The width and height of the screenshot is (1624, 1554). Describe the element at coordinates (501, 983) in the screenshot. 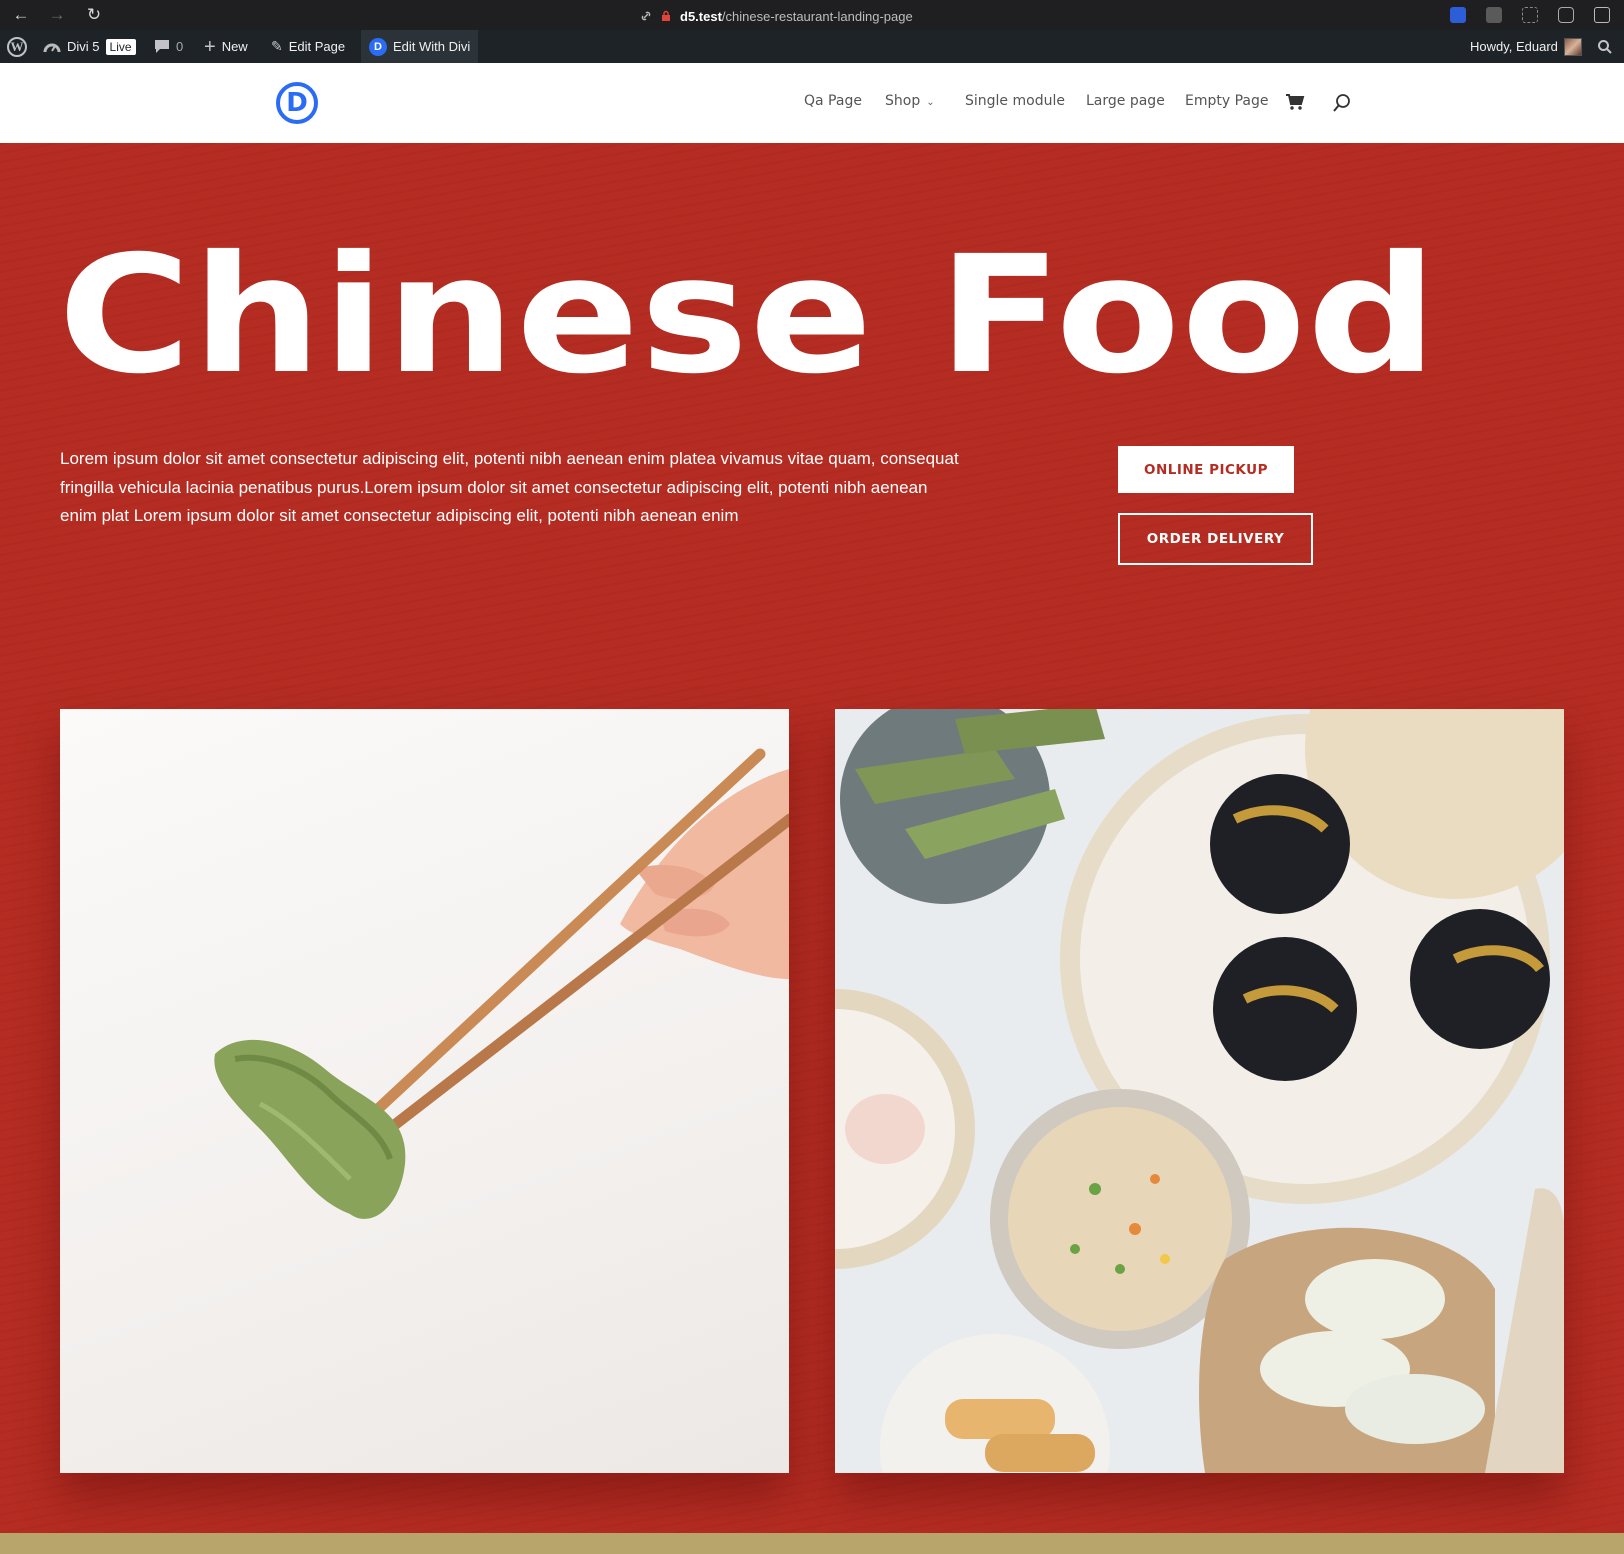

I see `dumpling-illustration` at that location.